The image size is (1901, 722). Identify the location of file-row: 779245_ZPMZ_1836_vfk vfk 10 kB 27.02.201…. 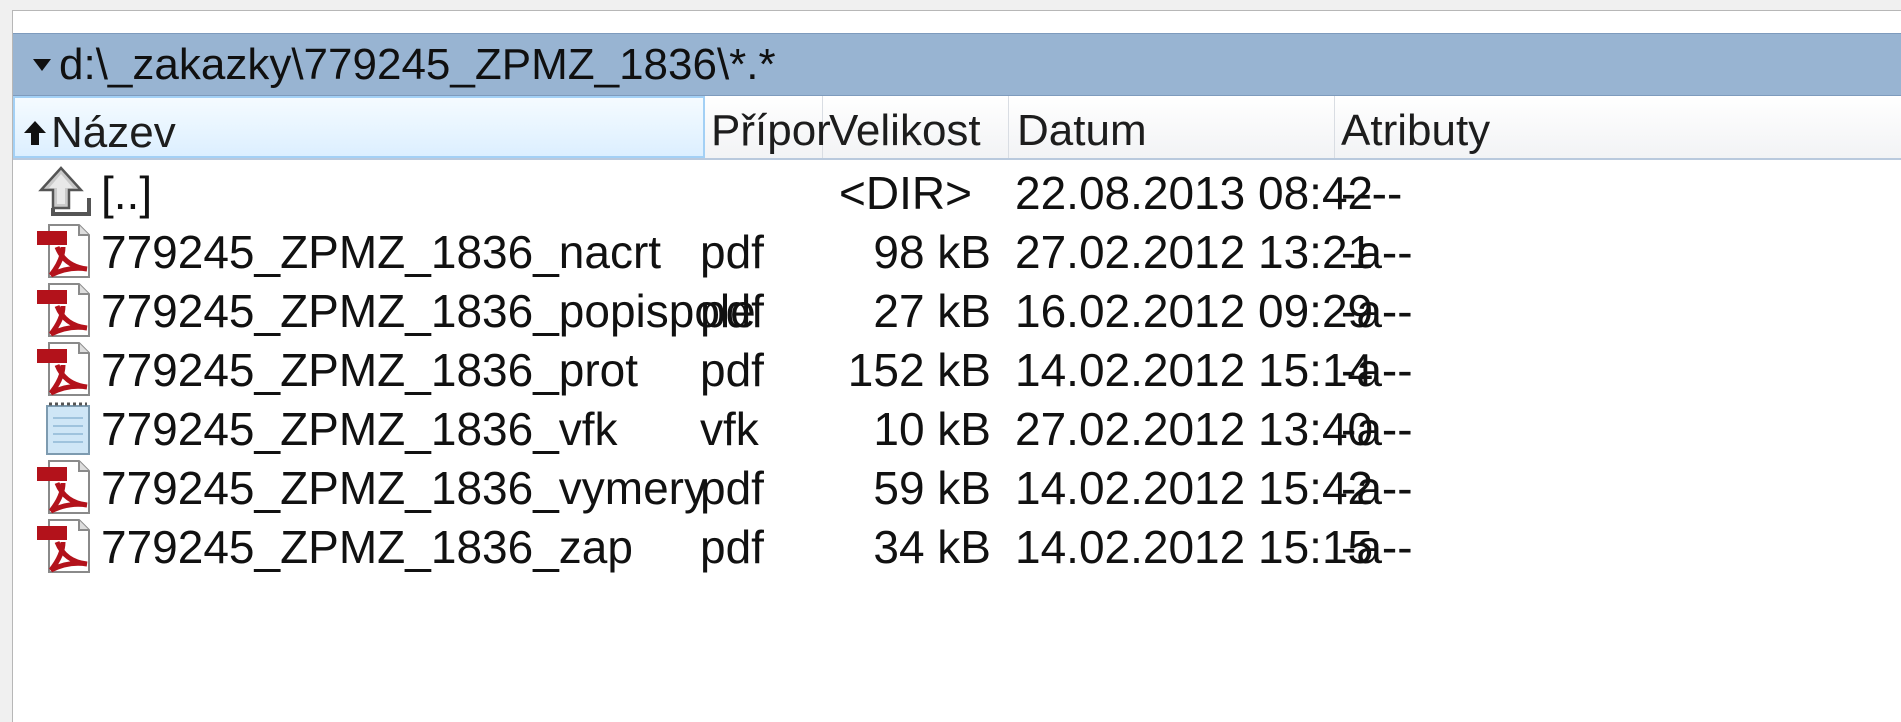
(957, 426).